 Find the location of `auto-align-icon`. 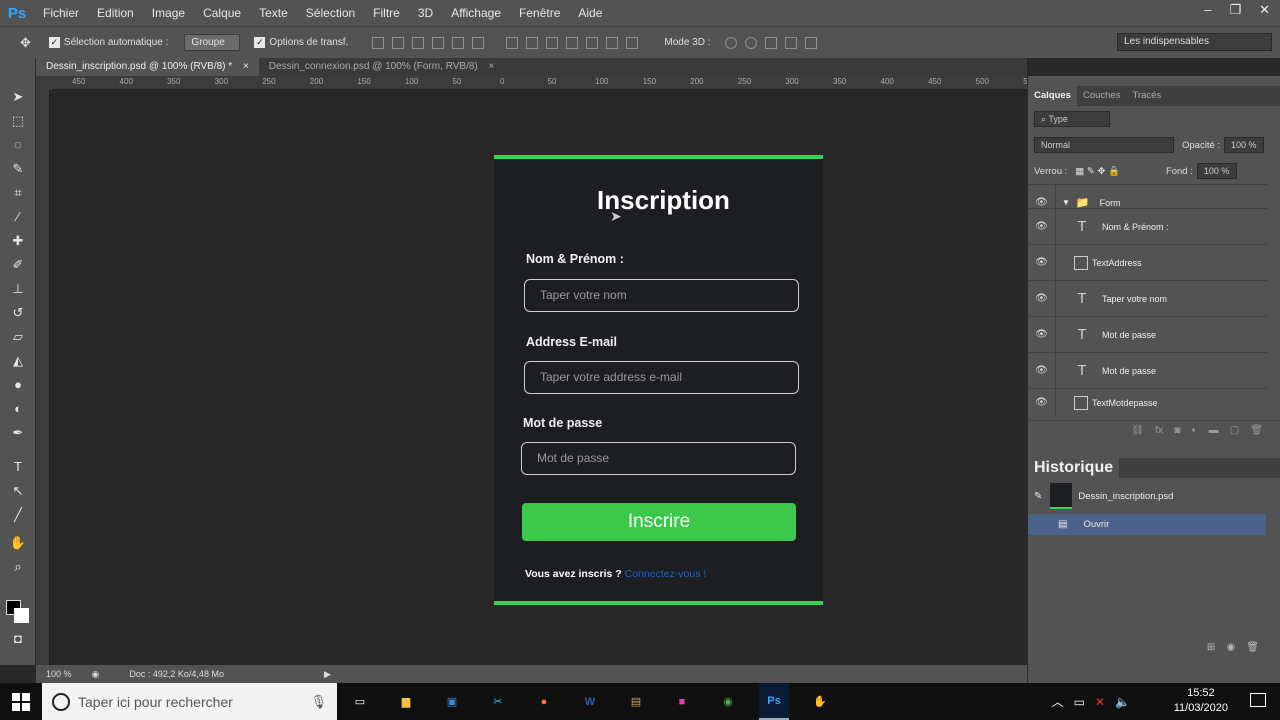

auto-align-icon is located at coordinates (632, 42).